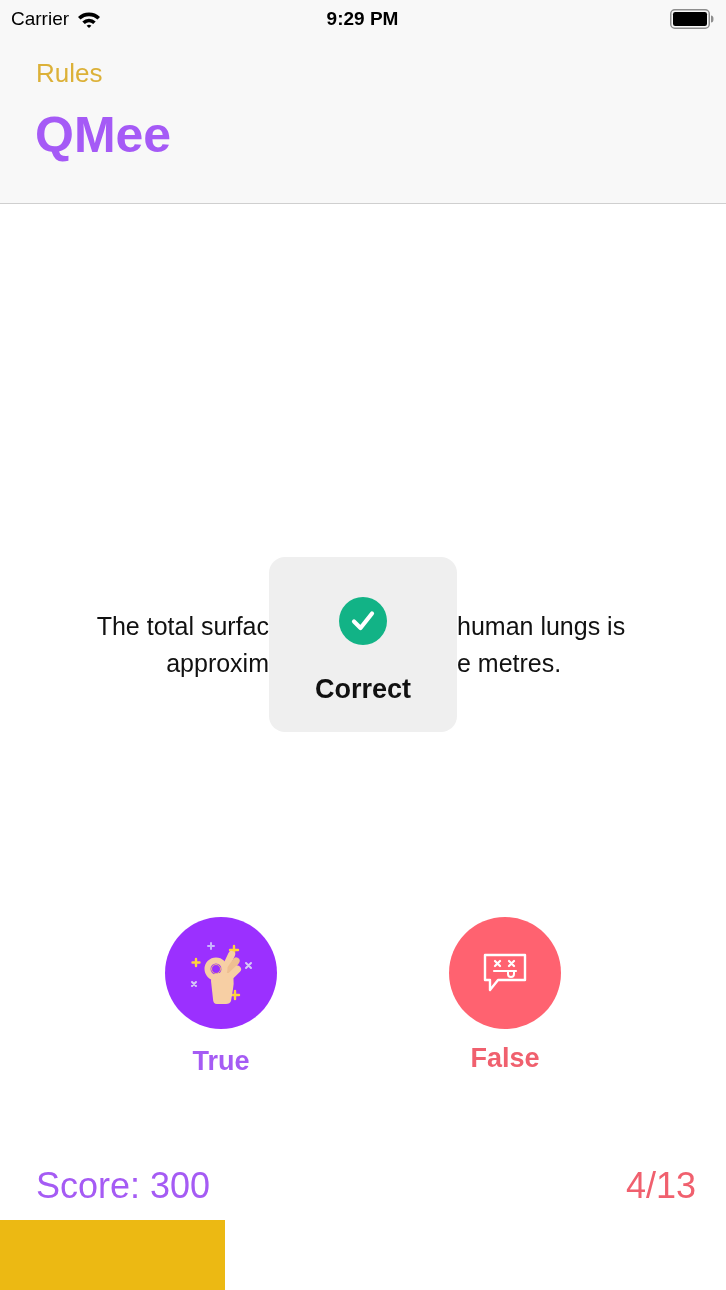 Image resolution: width=726 pixels, height=1290 pixels. Describe the element at coordinates (541, 626) in the screenshot. I see `question-text: human lungs is` at that location.